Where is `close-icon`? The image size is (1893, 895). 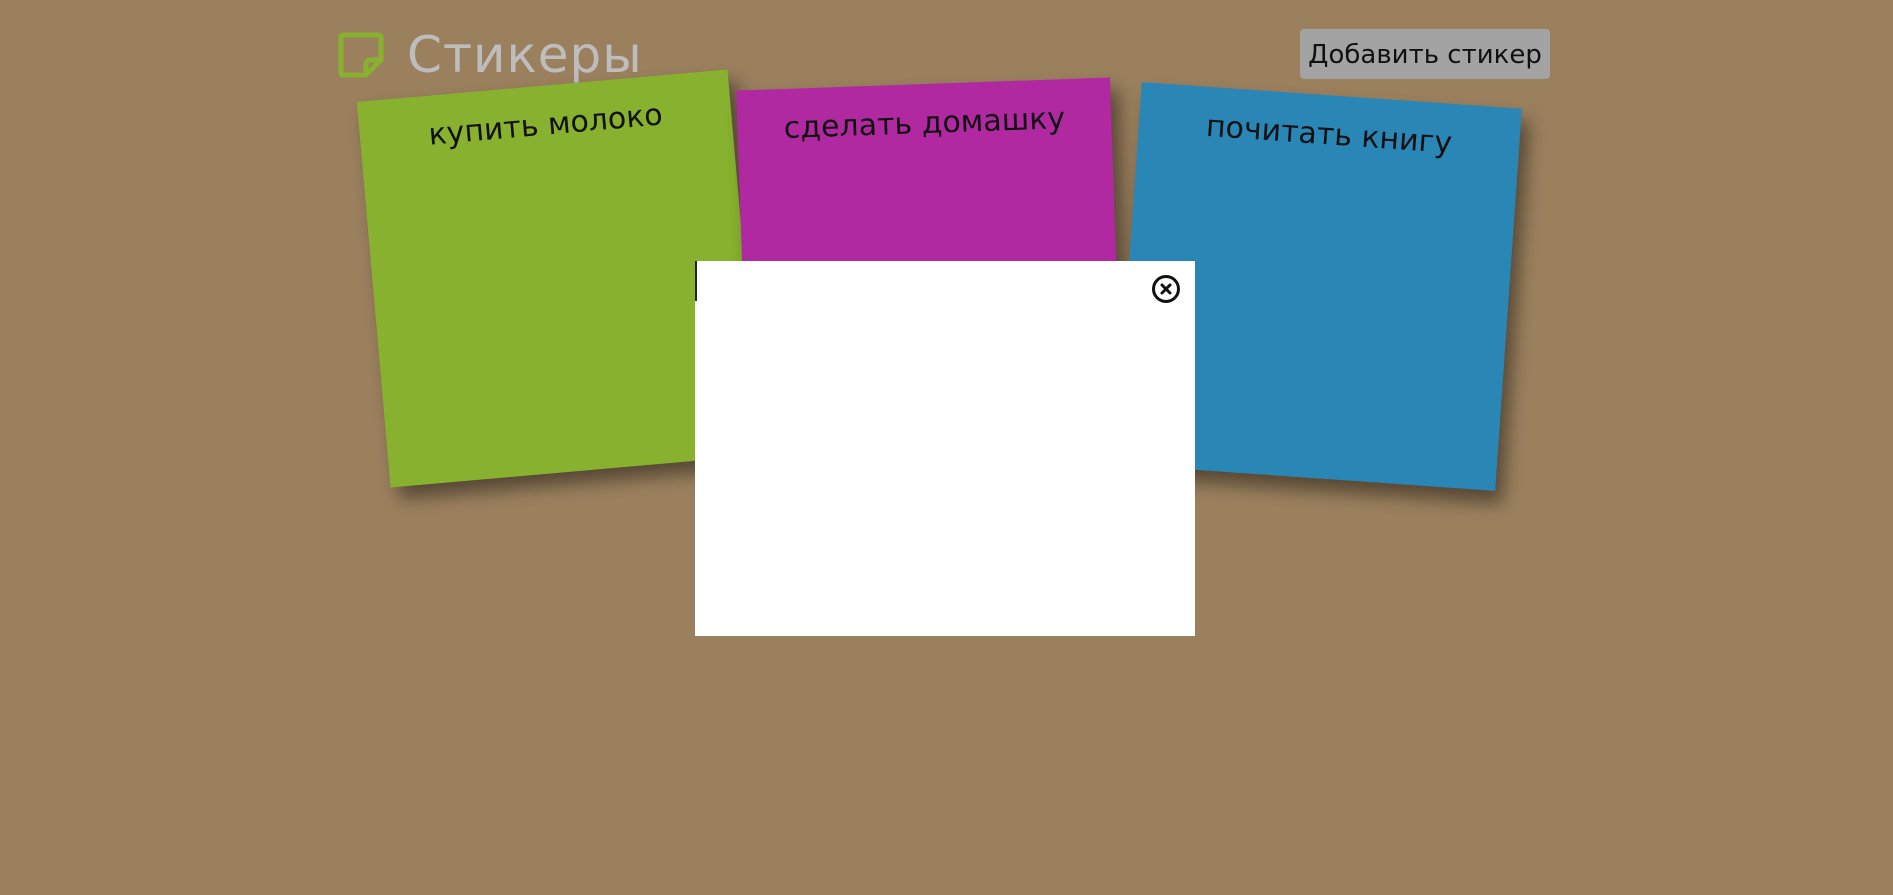 close-icon is located at coordinates (1166, 289).